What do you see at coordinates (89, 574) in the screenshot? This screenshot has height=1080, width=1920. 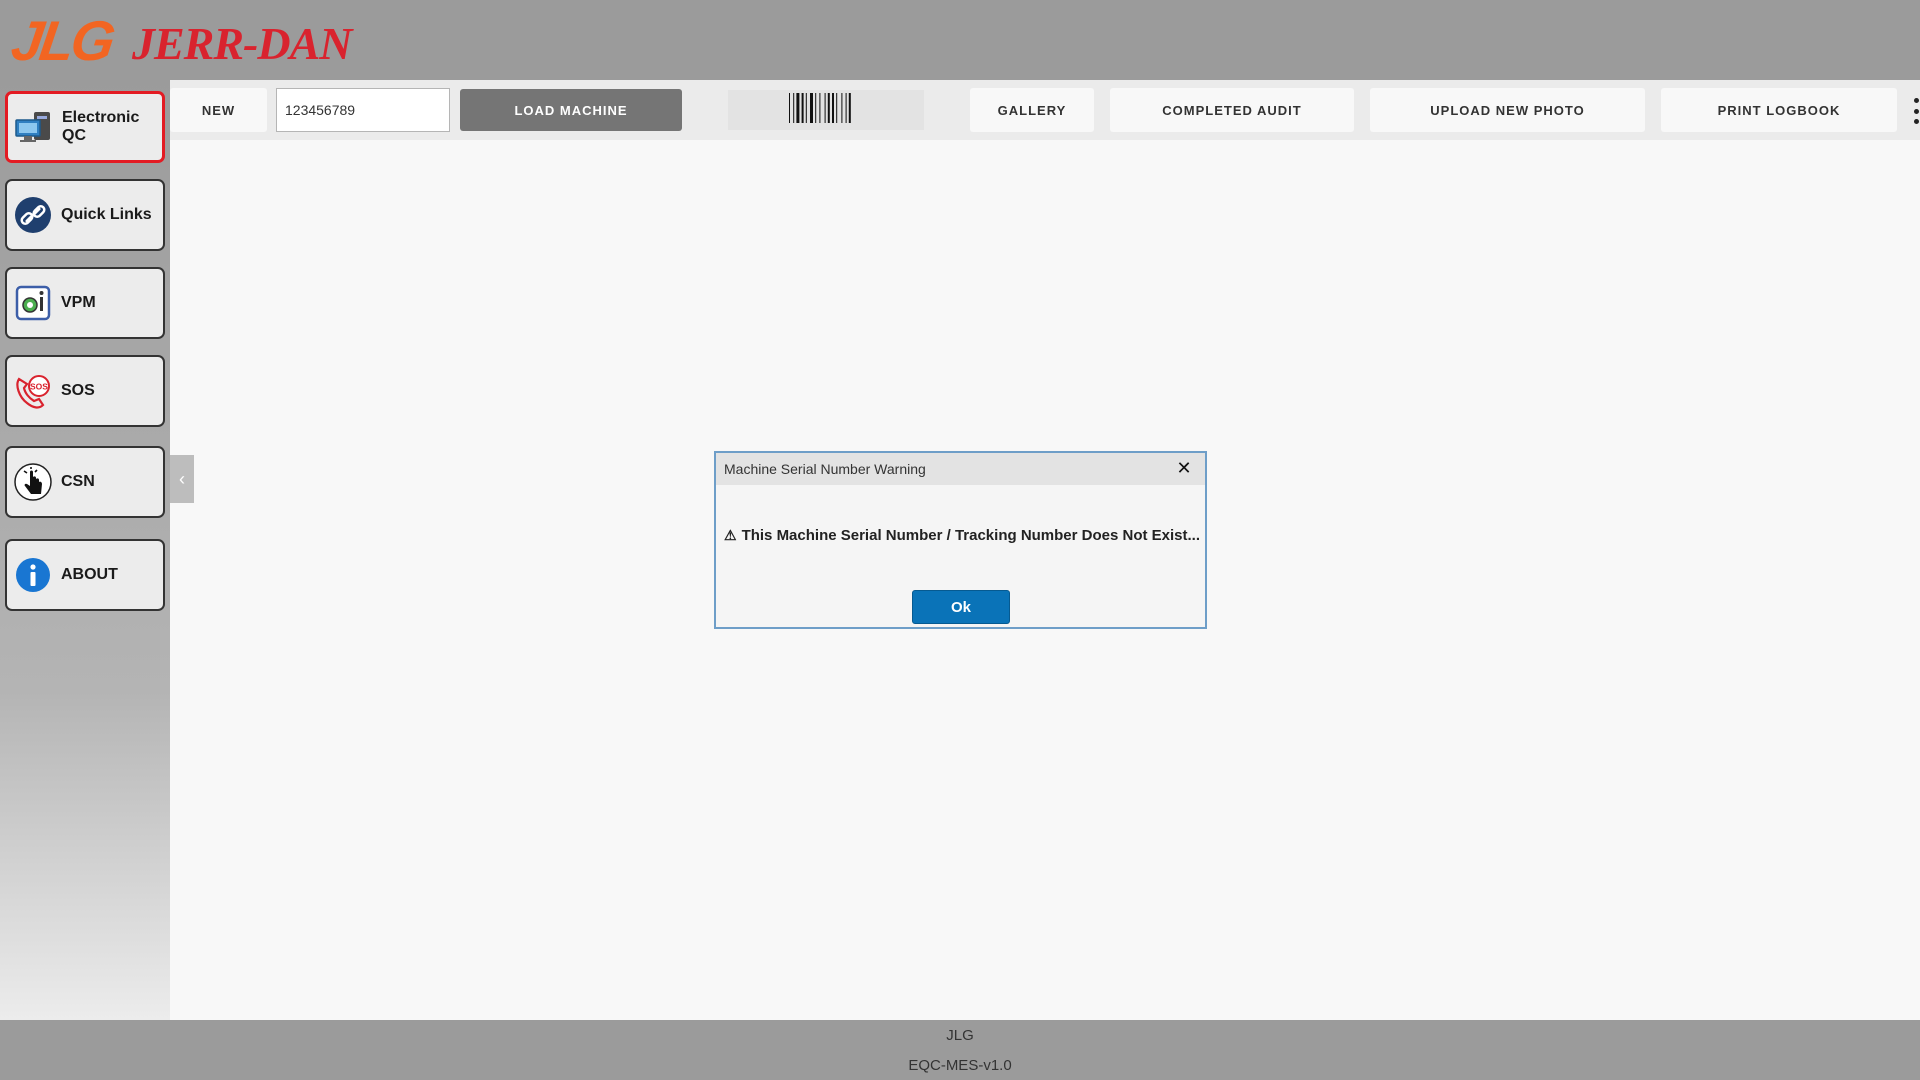 I see `sidebar-item-label: ABOUT` at bounding box center [89, 574].